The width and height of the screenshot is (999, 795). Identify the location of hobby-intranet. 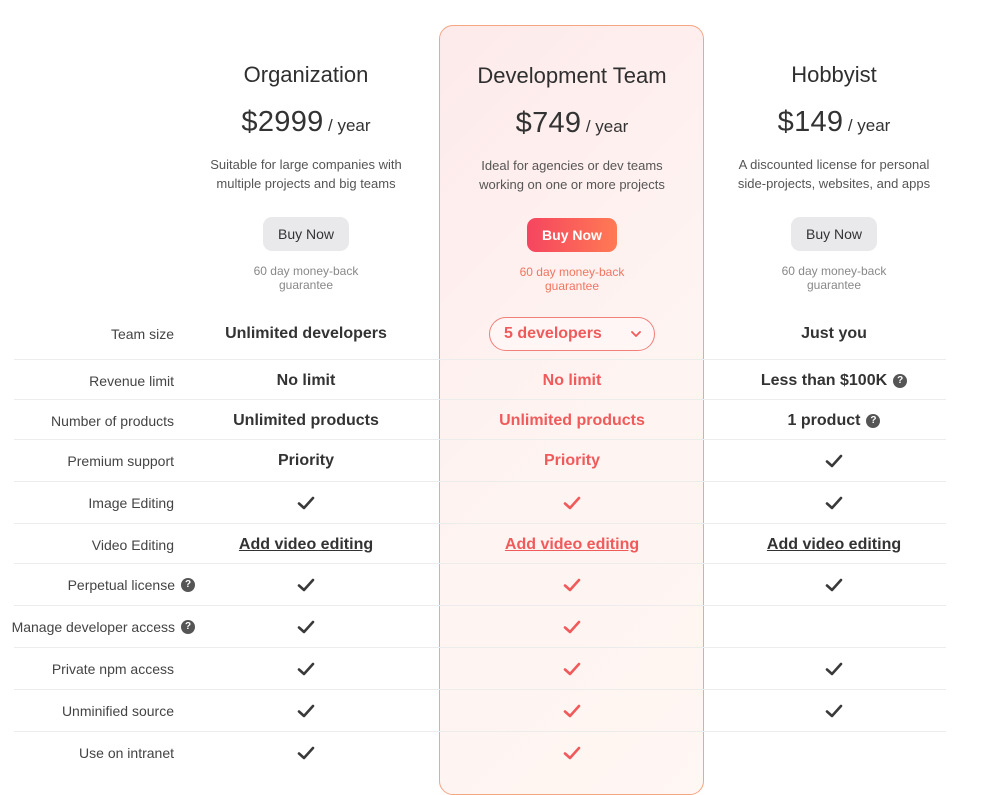
(834, 752).